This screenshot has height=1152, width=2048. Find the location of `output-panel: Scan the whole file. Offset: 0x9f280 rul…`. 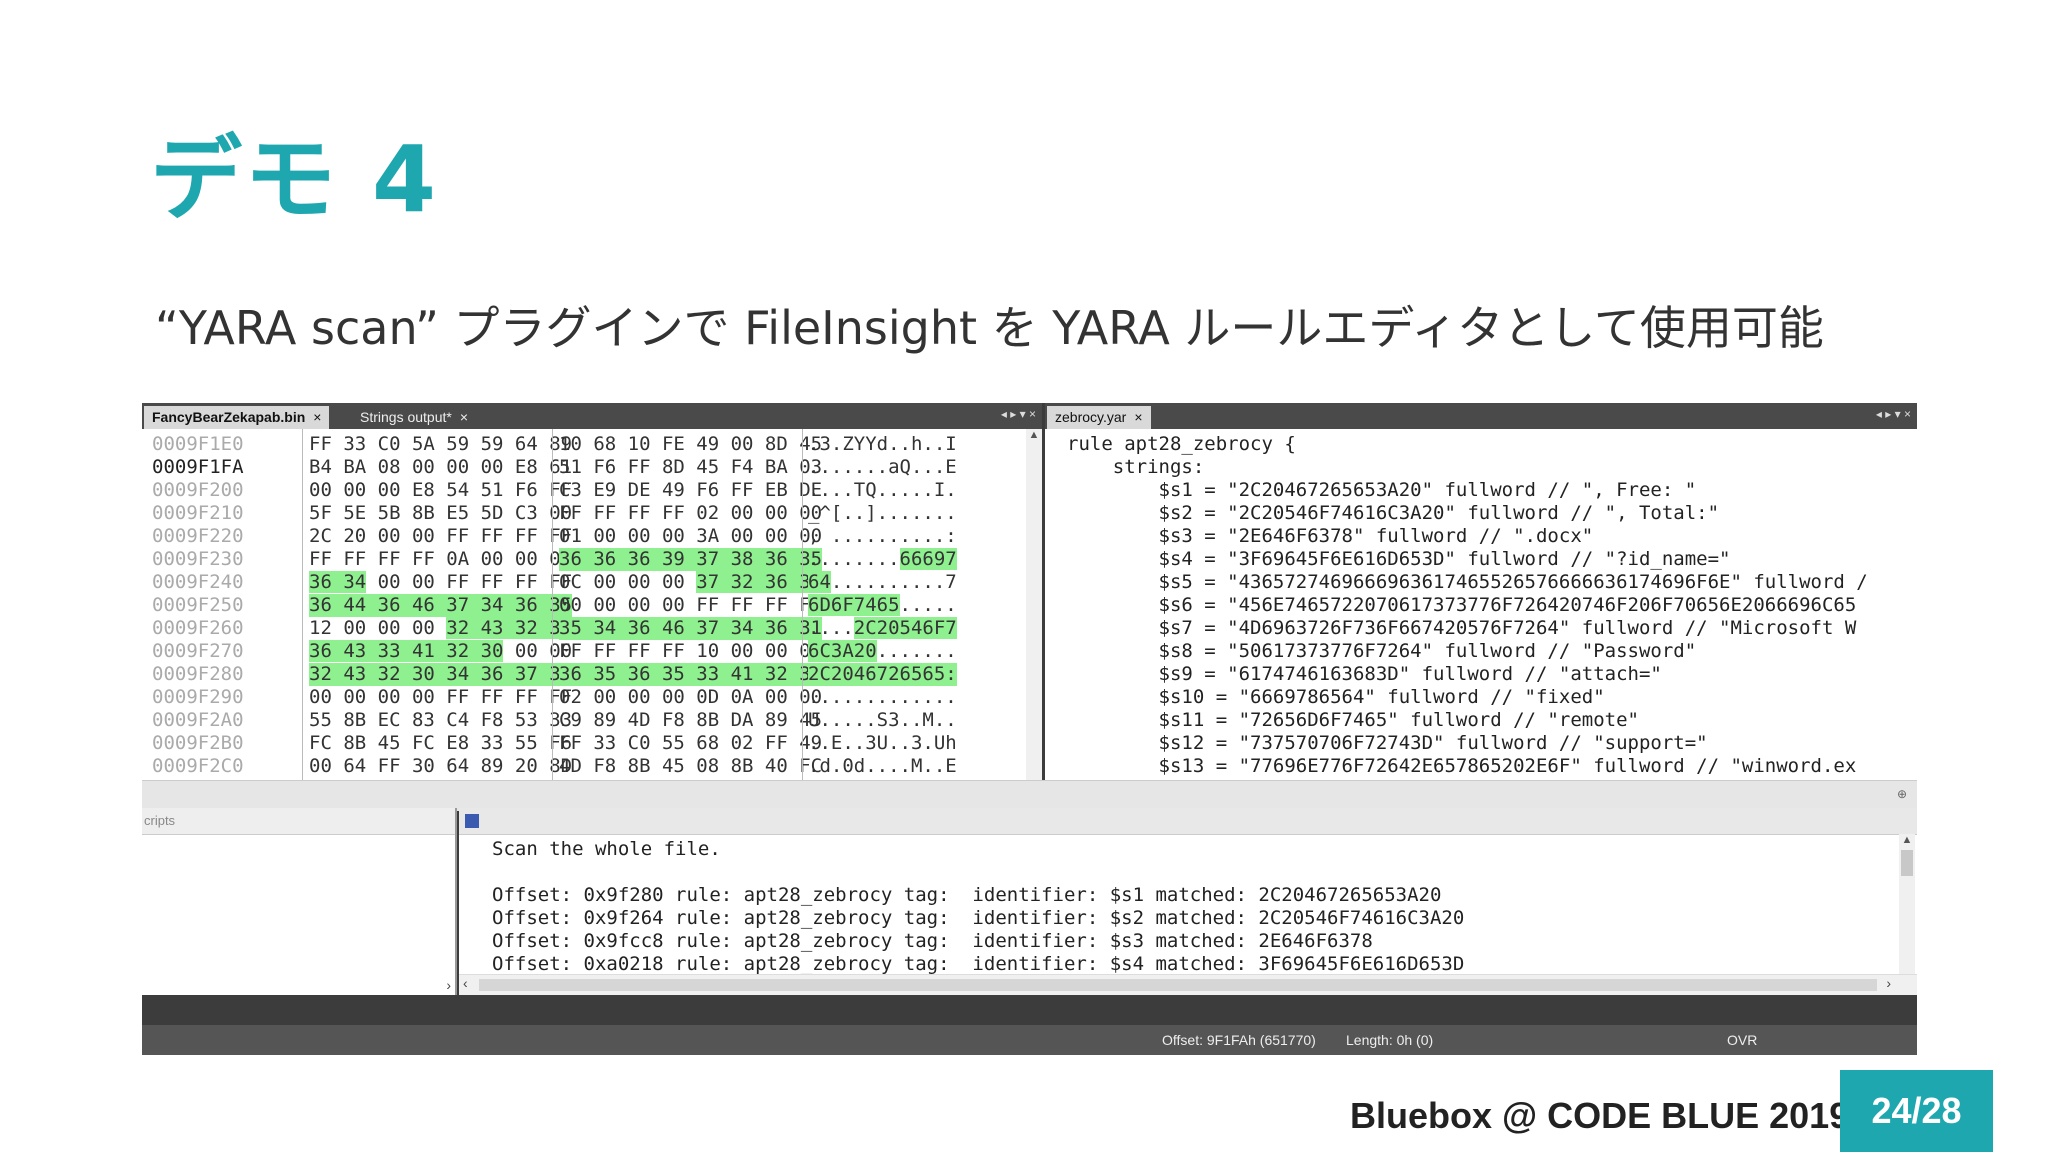

output-panel: Scan the whole file. Offset: 0x9f280 rul… is located at coordinates (1188, 901).